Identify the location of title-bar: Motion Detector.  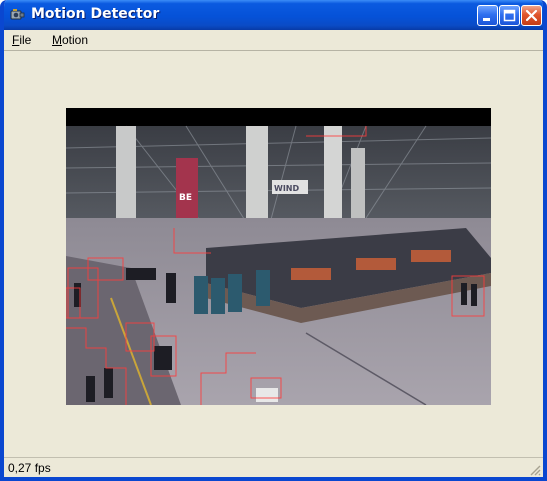
(273, 15).